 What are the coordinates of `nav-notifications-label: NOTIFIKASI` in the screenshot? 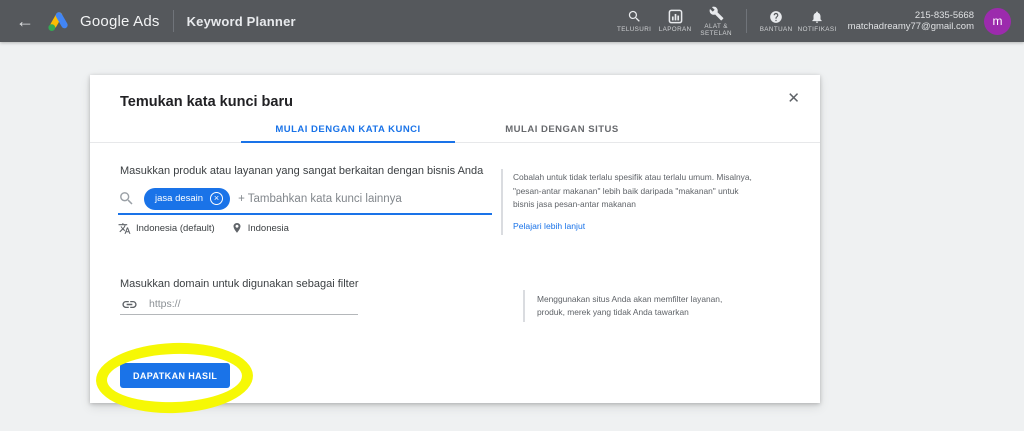 It's located at (817, 29).